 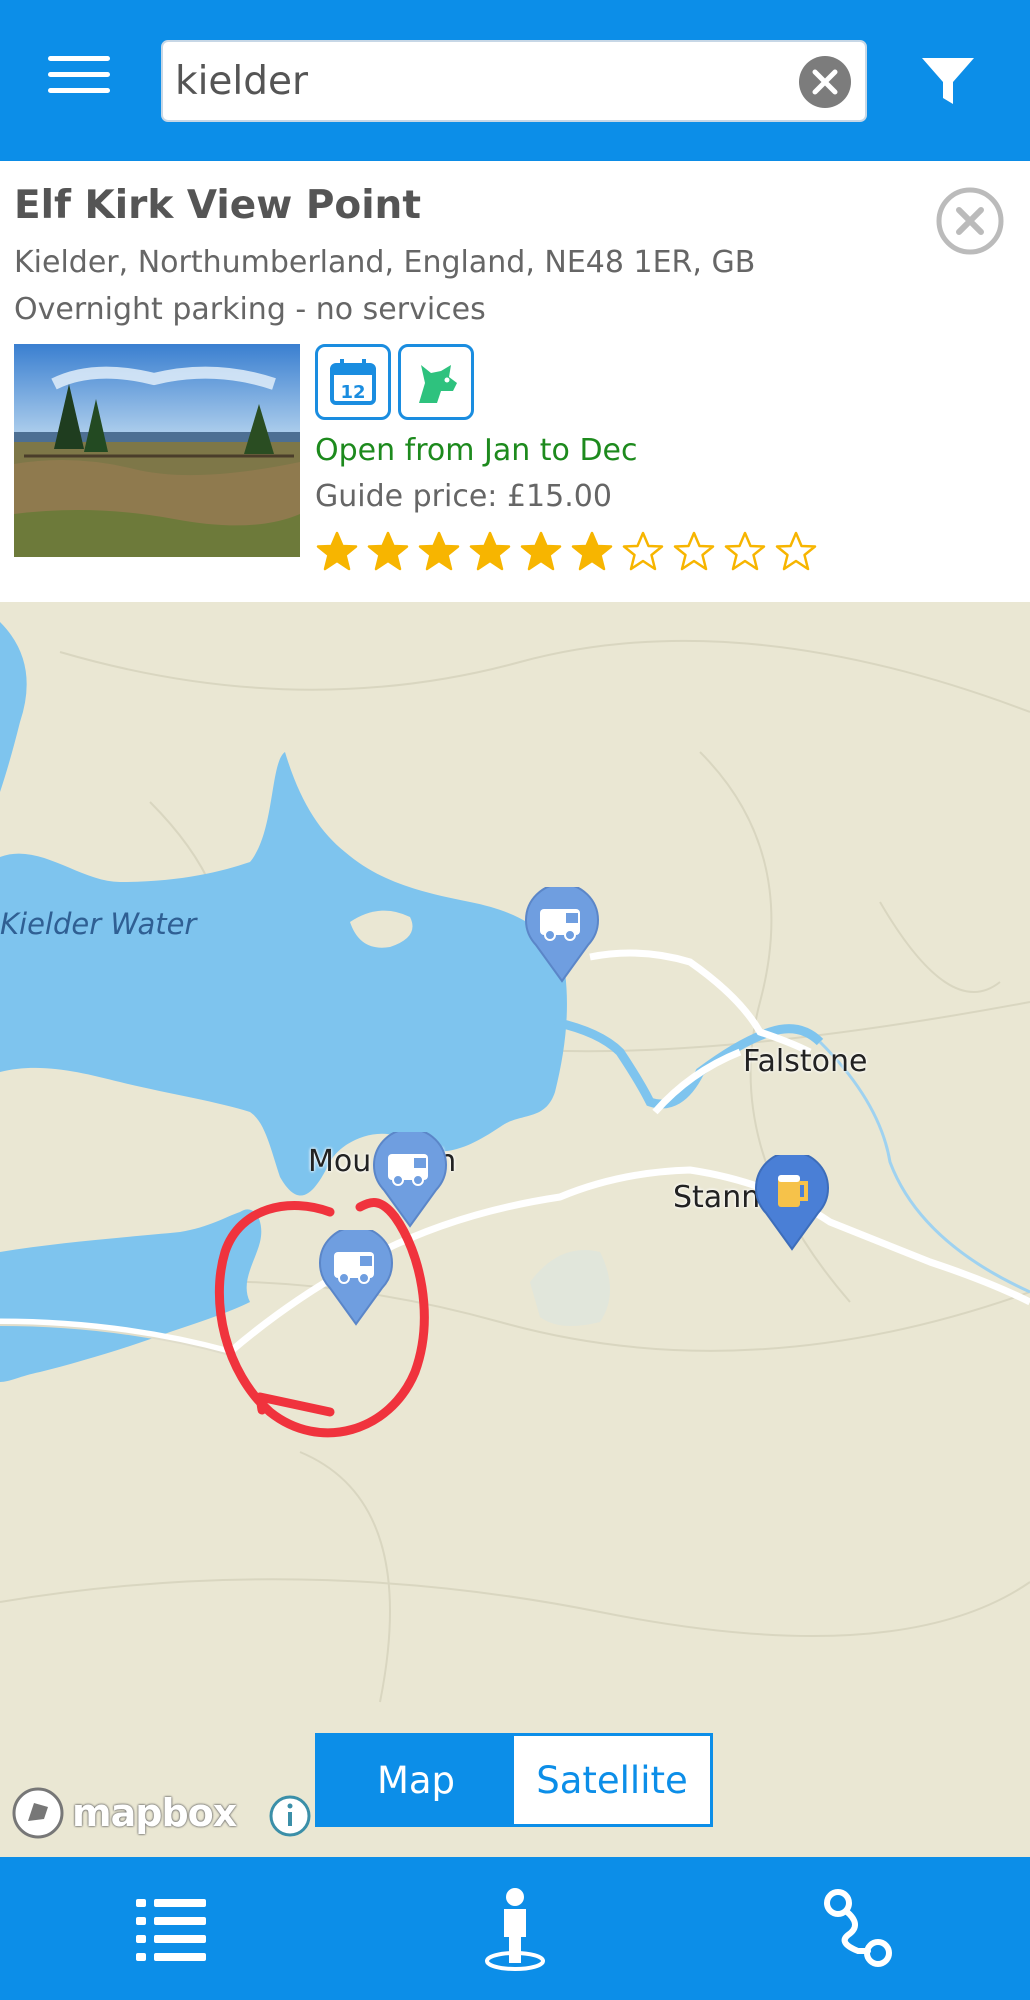 What do you see at coordinates (825, 82) in the screenshot?
I see `clear-icon` at bounding box center [825, 82].